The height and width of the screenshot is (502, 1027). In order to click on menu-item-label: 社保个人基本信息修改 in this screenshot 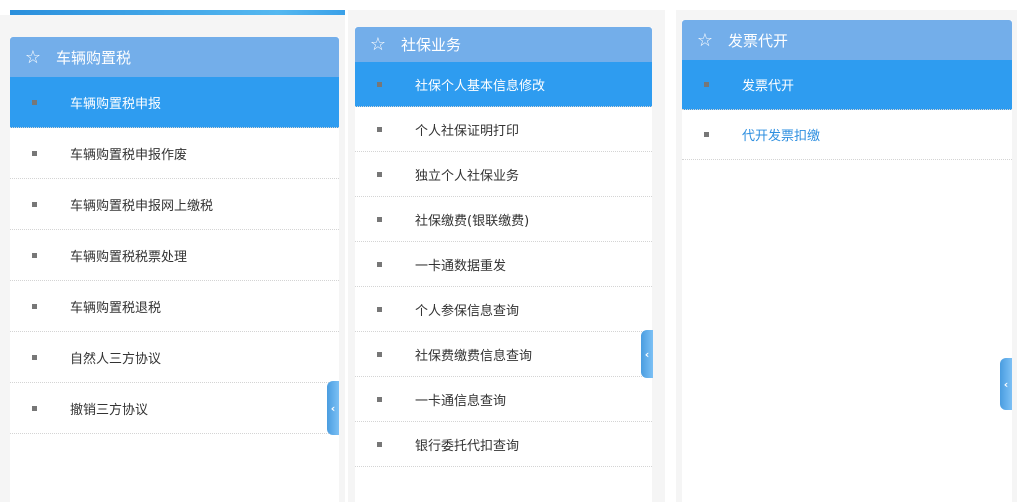, I will do `click(480, 86)`.